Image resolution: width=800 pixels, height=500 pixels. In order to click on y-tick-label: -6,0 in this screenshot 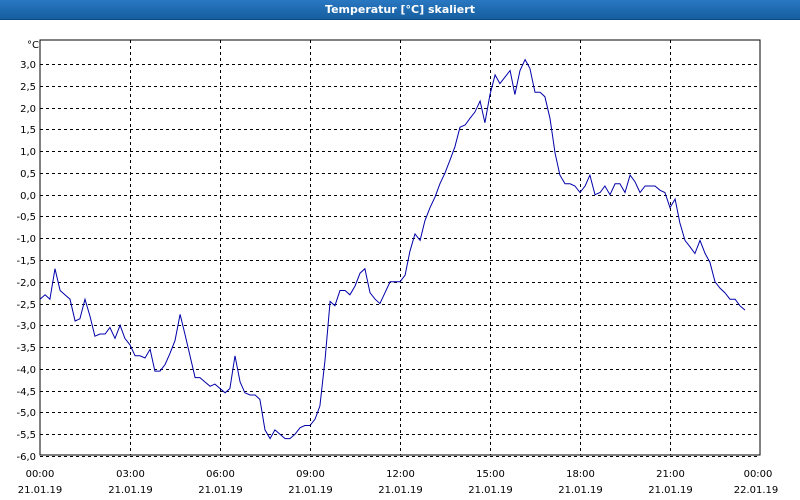, I will do `click(26, 457)`.